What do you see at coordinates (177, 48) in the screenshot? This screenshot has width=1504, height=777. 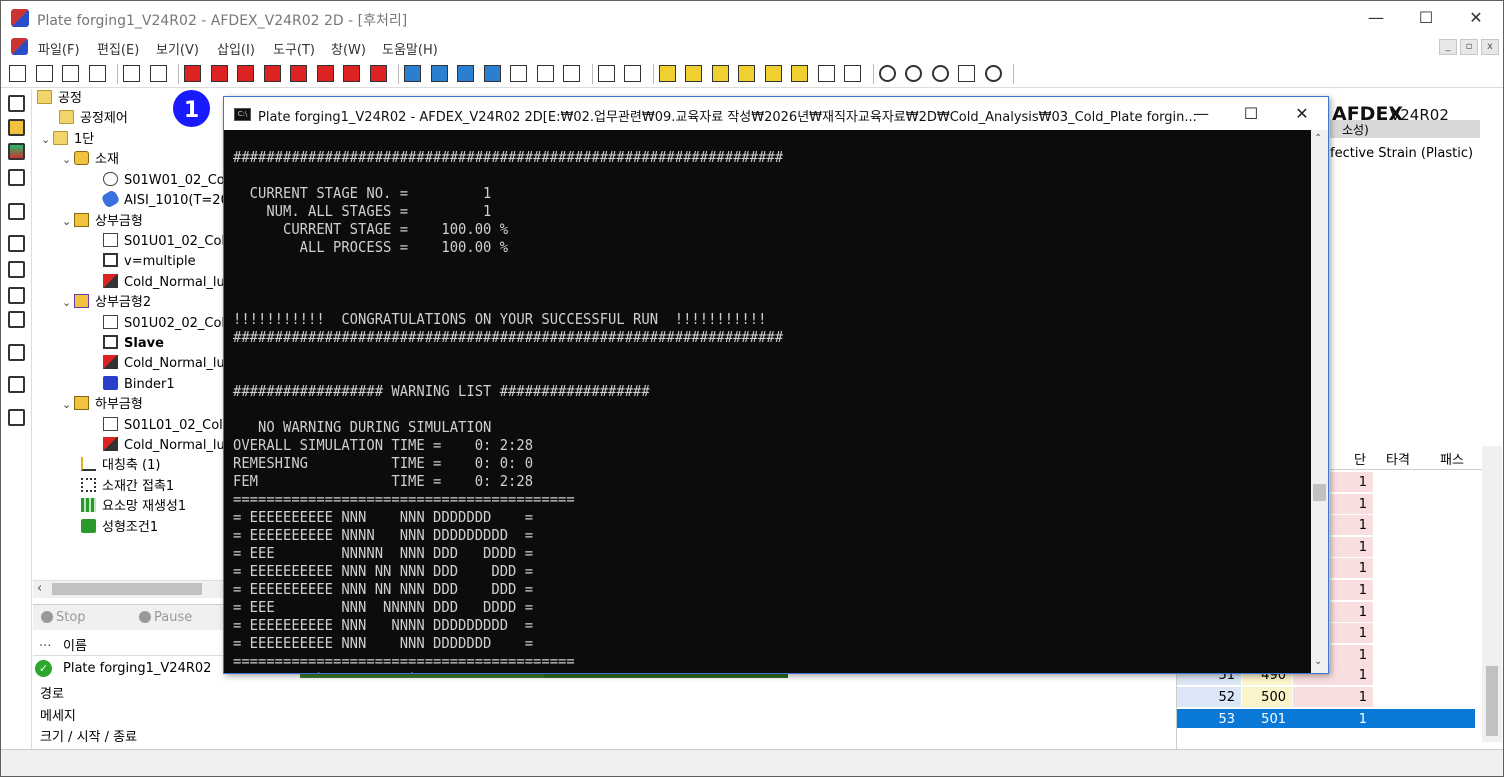 I see `menu-view: 보기(V)` at bounding box center [177, 48].